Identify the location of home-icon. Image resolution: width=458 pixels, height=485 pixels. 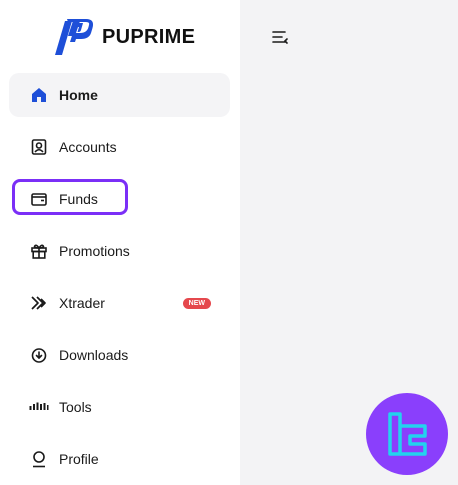
(39, 95).